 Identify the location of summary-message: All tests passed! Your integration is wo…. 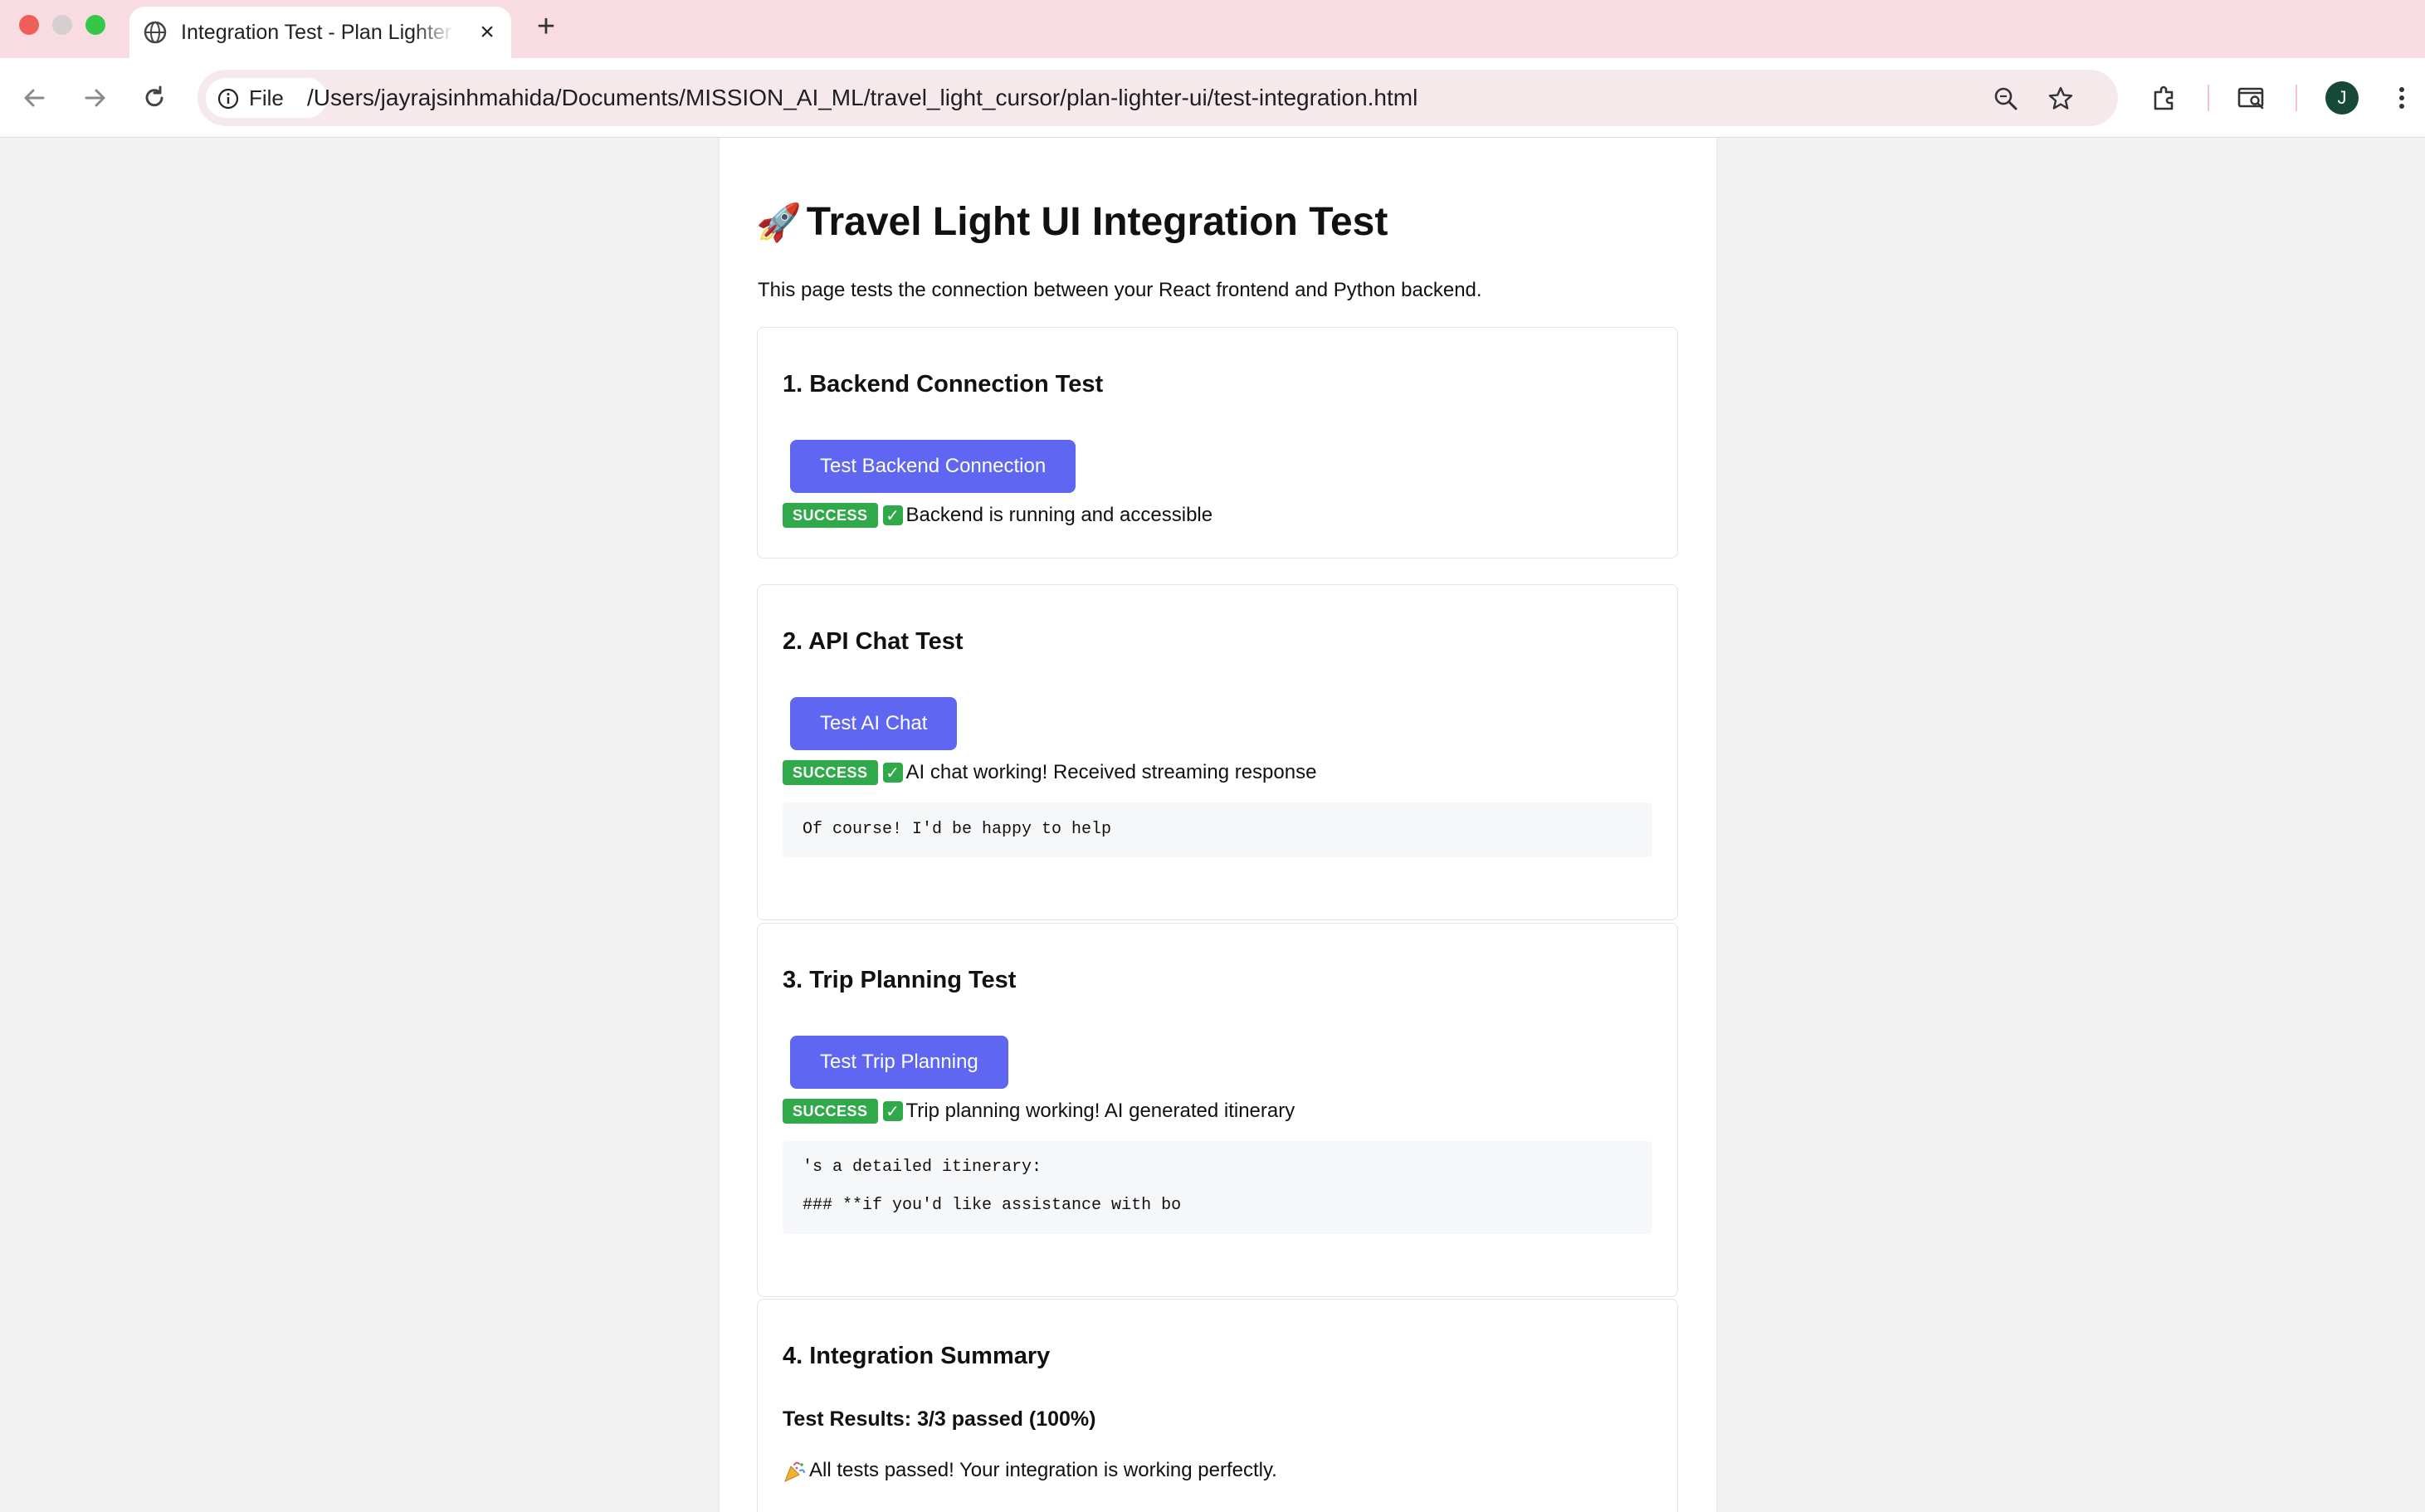
(1030, 1470).